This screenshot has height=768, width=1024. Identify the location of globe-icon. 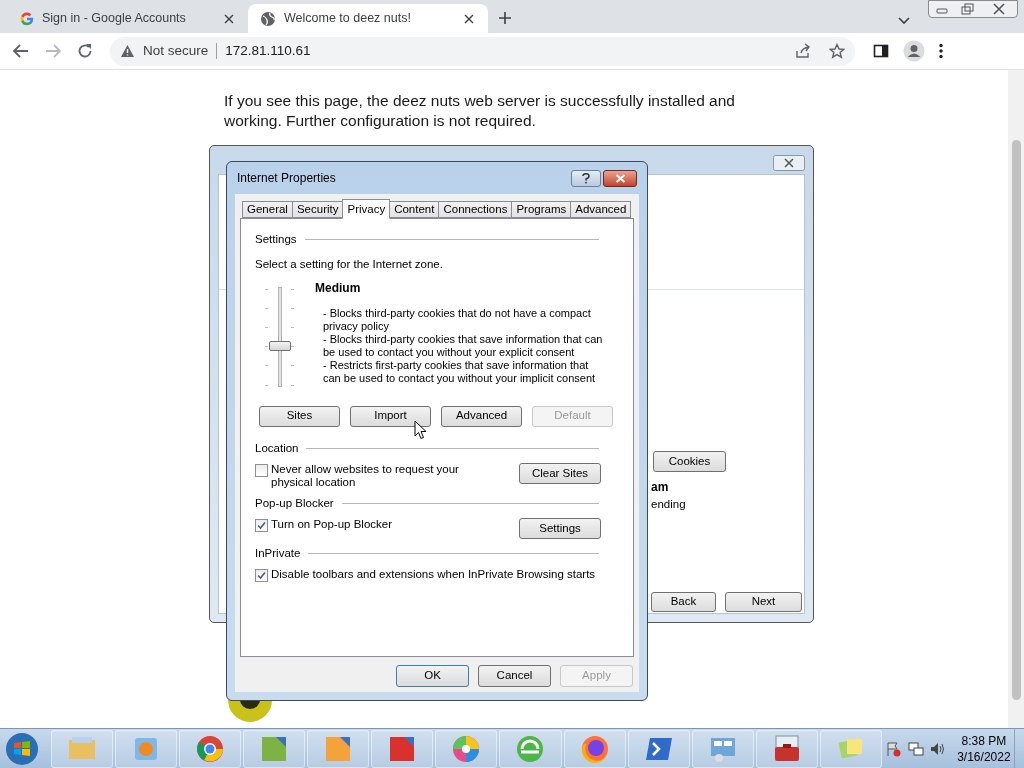
(268, 18).